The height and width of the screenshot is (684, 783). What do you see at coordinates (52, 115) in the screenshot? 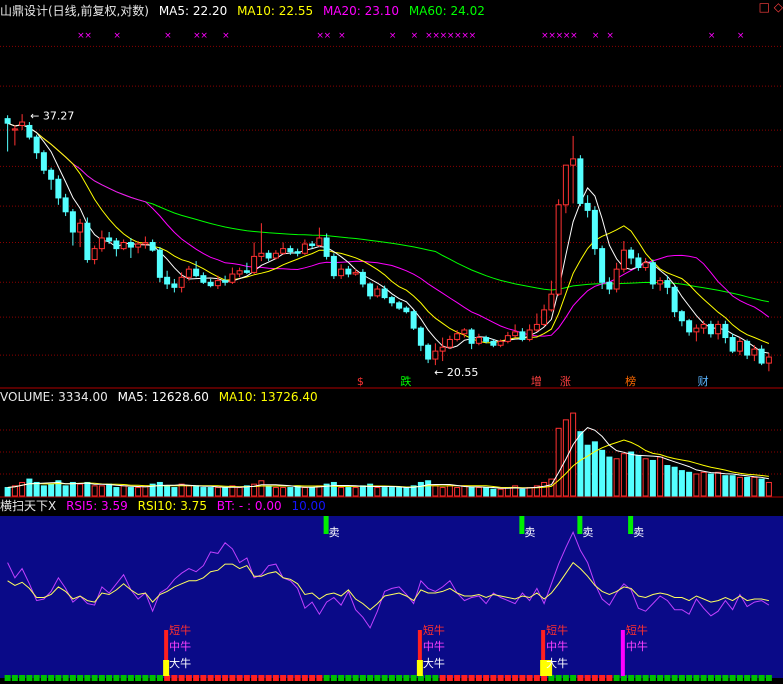
I see `high-price-label: ← 37.27` at bounding box center [52, 115].